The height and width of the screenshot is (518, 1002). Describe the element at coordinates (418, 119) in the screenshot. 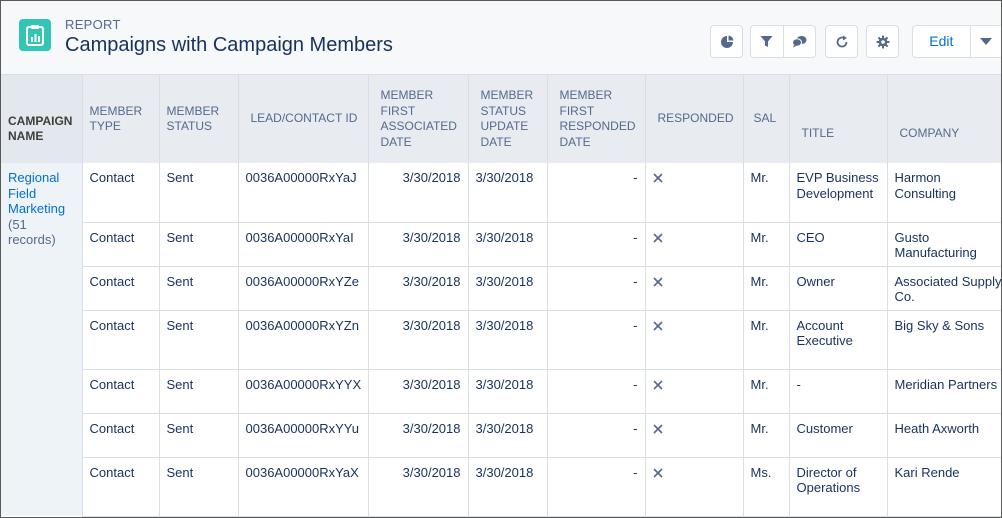

I see `column-header-first-associated-date: MEMBER FIRST ASSOCIATED DATE` at that location.